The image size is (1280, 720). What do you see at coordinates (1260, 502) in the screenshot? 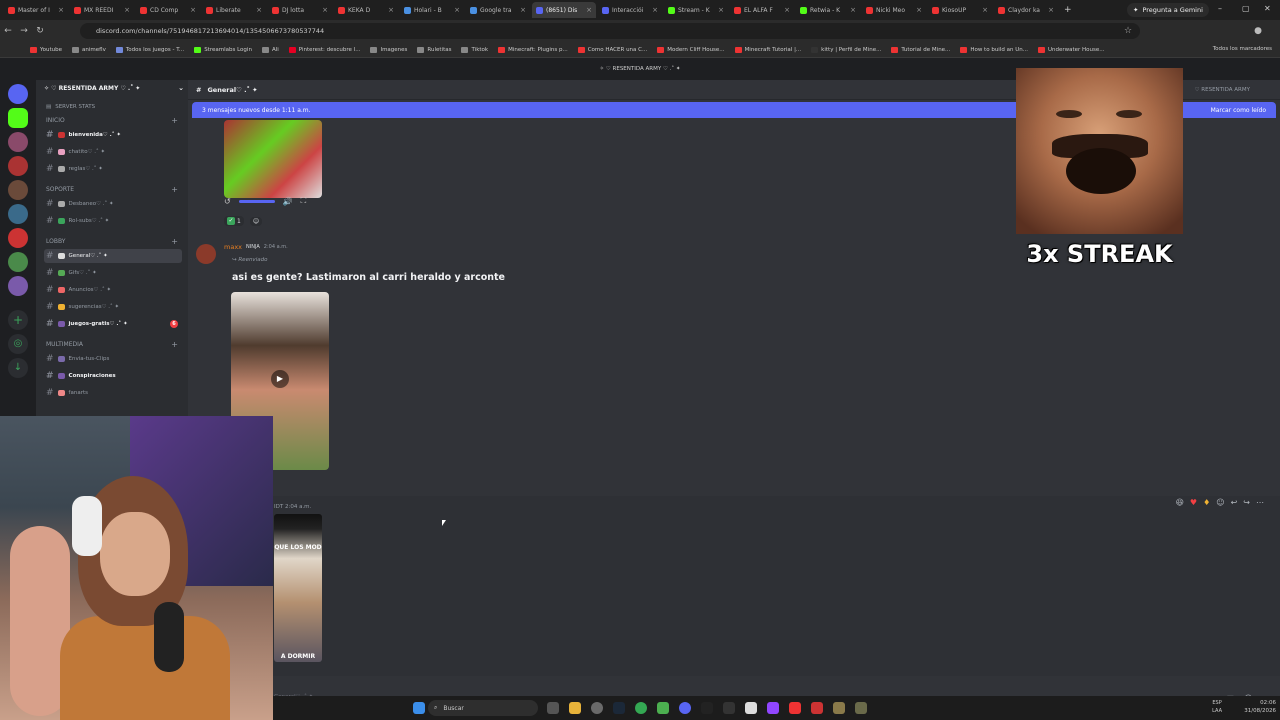
I see `more-icon: ⋯` at bounding box center [1260, 502].